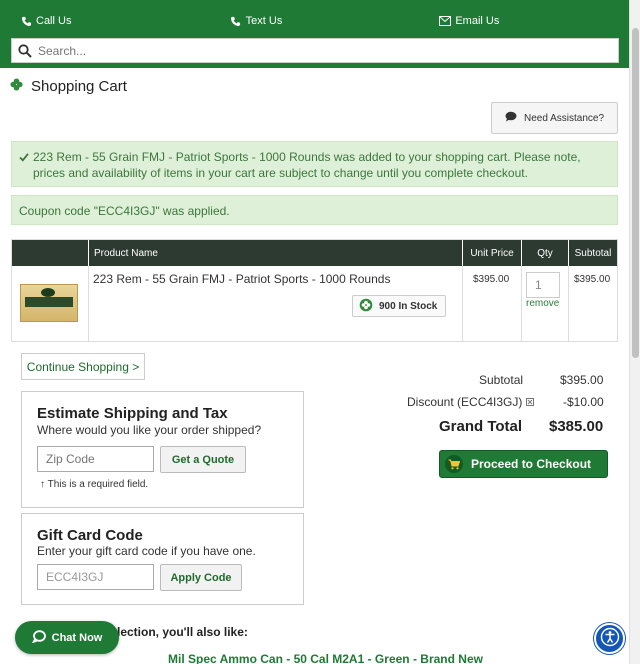 The height and width of the screenshot is (664, 640). Describe the element at coordinates (445, 21) in the screenshot. I see `envelope-icon` at that location.